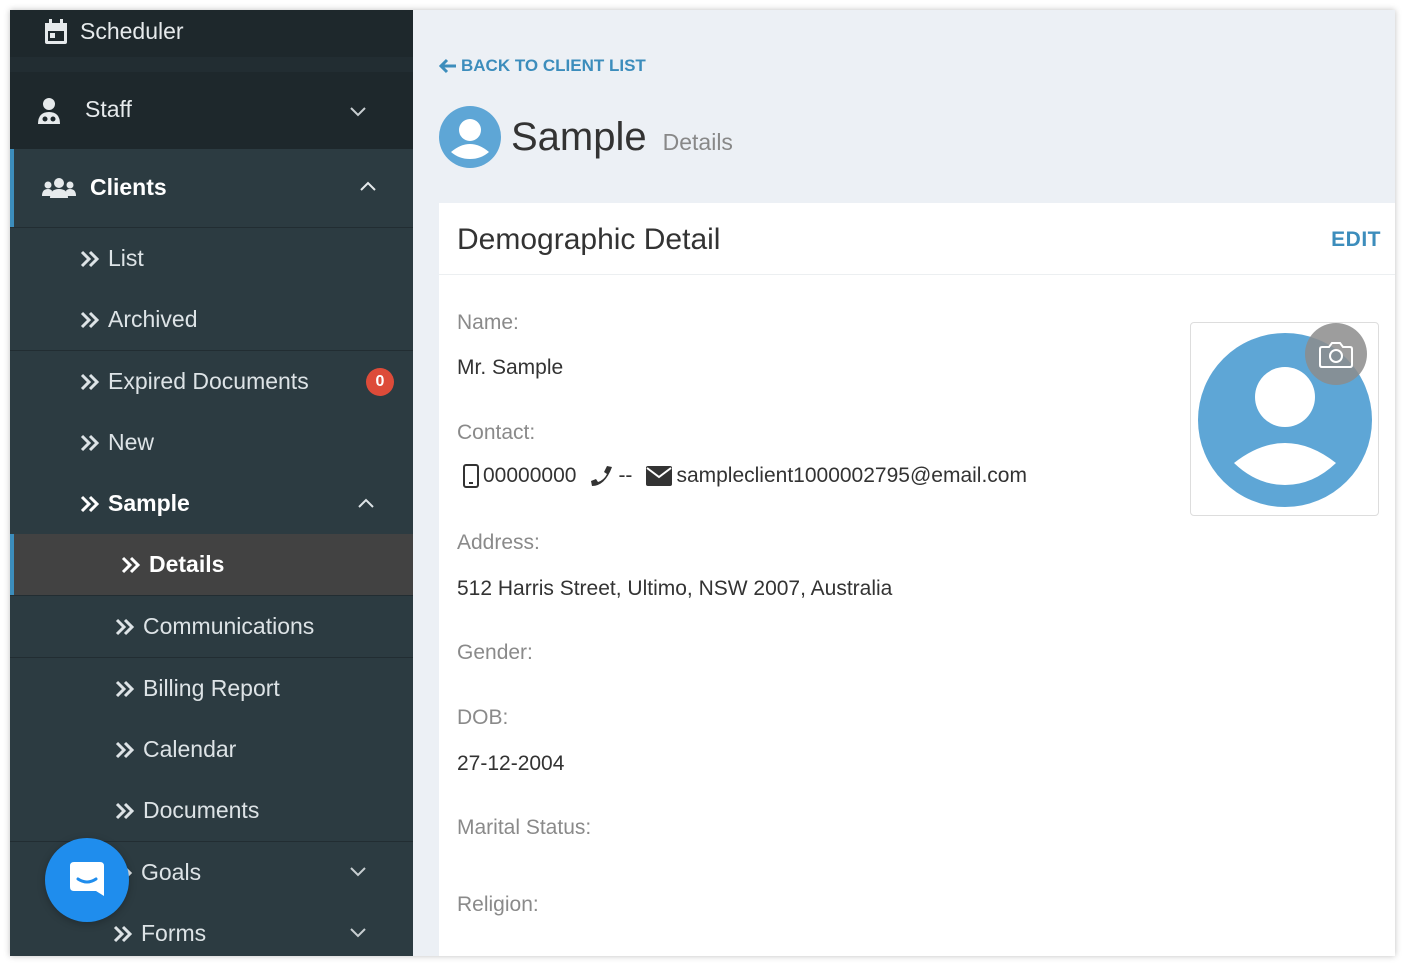 The image size is (1405, 966). I want to click on sidebar-item-label: Sample, so click(149, 503).